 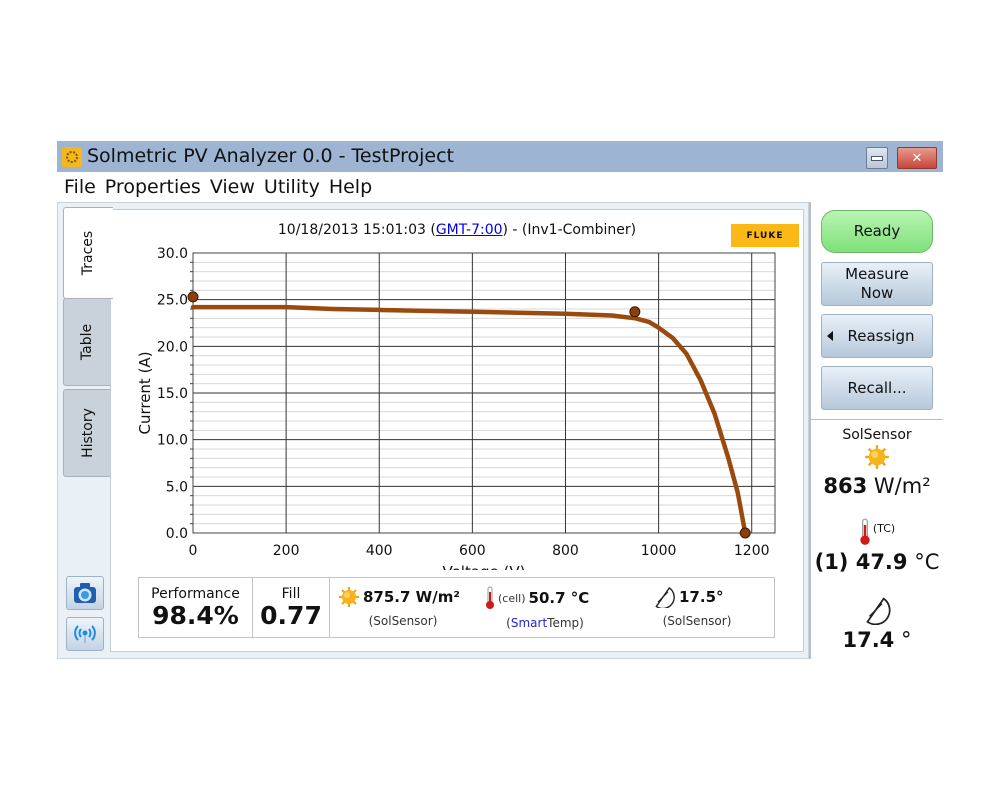 I want to click on tab-traces-label: Traces, so click(x=88, y=253).